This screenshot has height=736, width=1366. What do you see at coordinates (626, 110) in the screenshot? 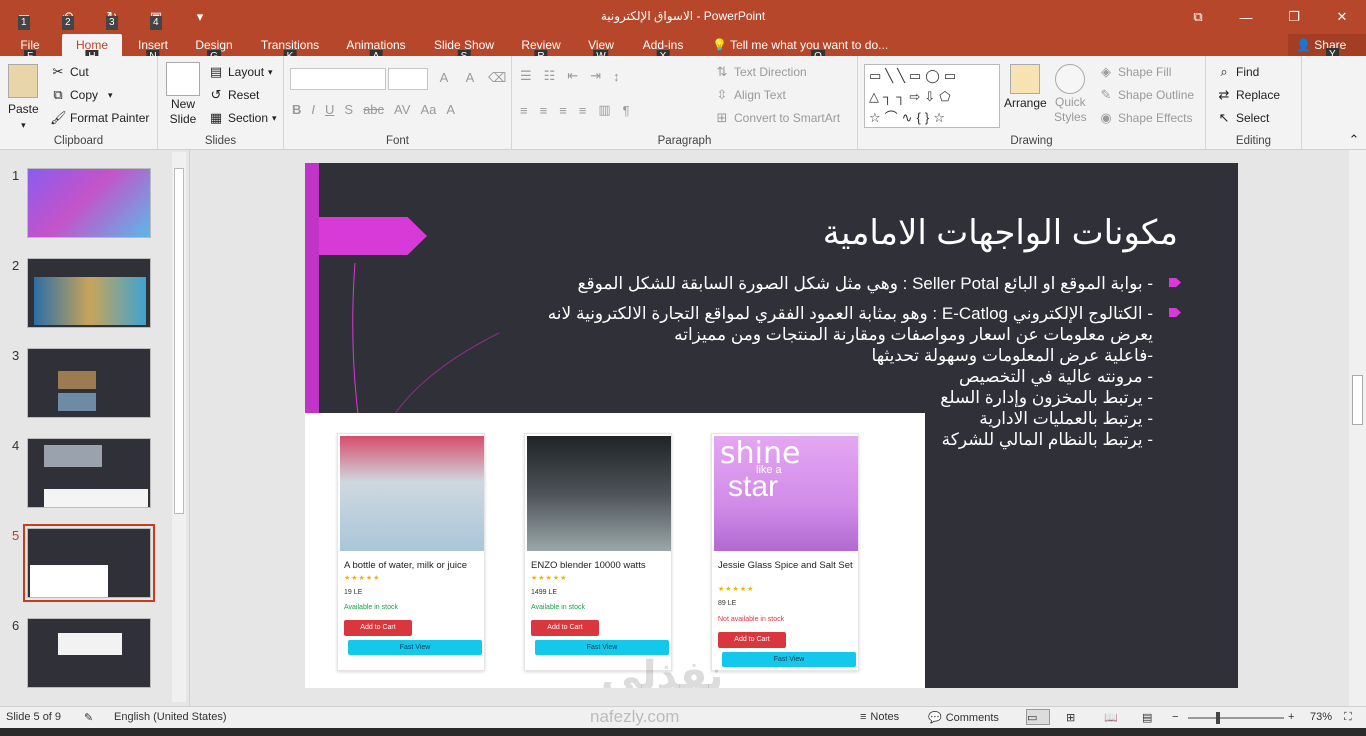
I see `rtl-icon: ¶` at bounding box center [626, 110].